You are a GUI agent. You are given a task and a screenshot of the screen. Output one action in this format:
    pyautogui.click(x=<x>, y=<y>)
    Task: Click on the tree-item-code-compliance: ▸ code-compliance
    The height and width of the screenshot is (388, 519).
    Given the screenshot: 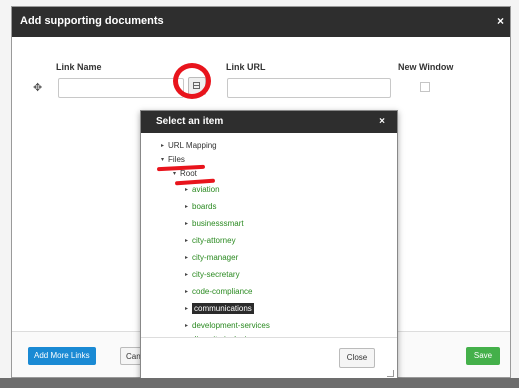 What is the action you would take?
    pyautogui.click(x=218, y=291)
    